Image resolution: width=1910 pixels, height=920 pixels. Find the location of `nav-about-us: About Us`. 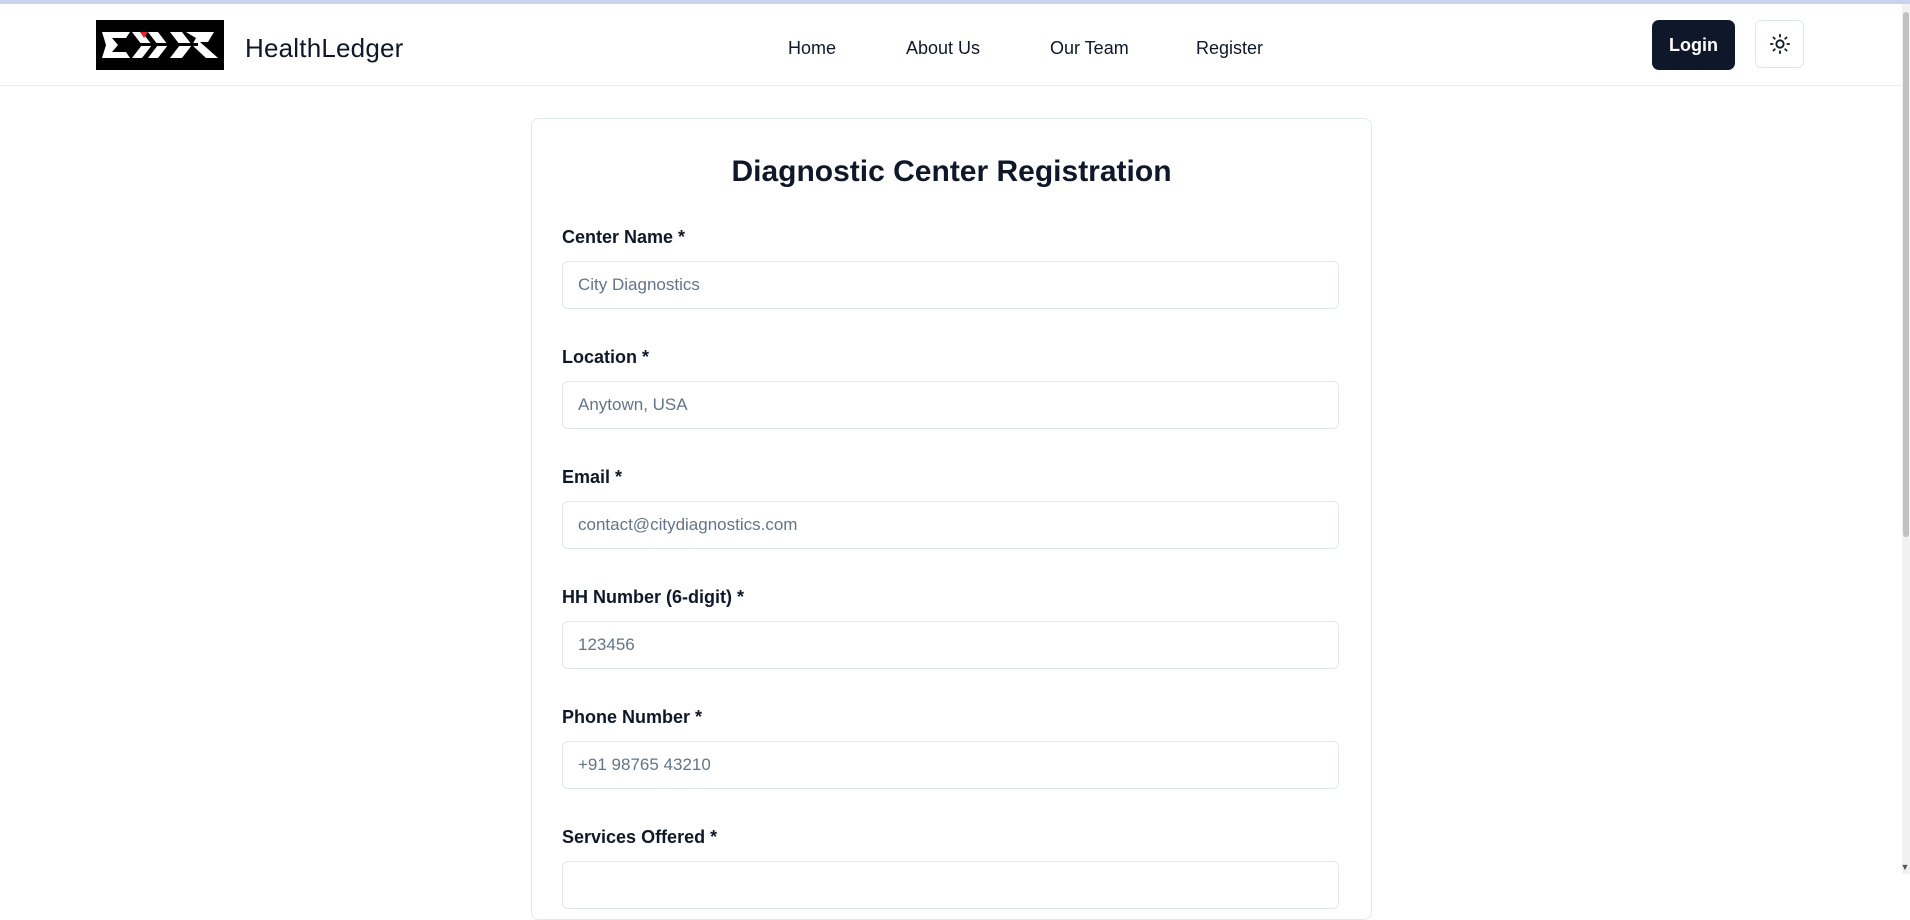

nav-about-us: About Us is located at coordinates (943, 48).